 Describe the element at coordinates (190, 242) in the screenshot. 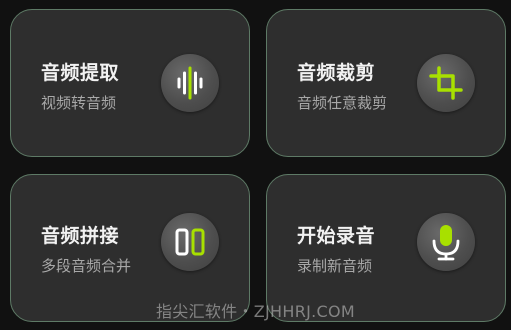

I see `merge-icon` at that location.